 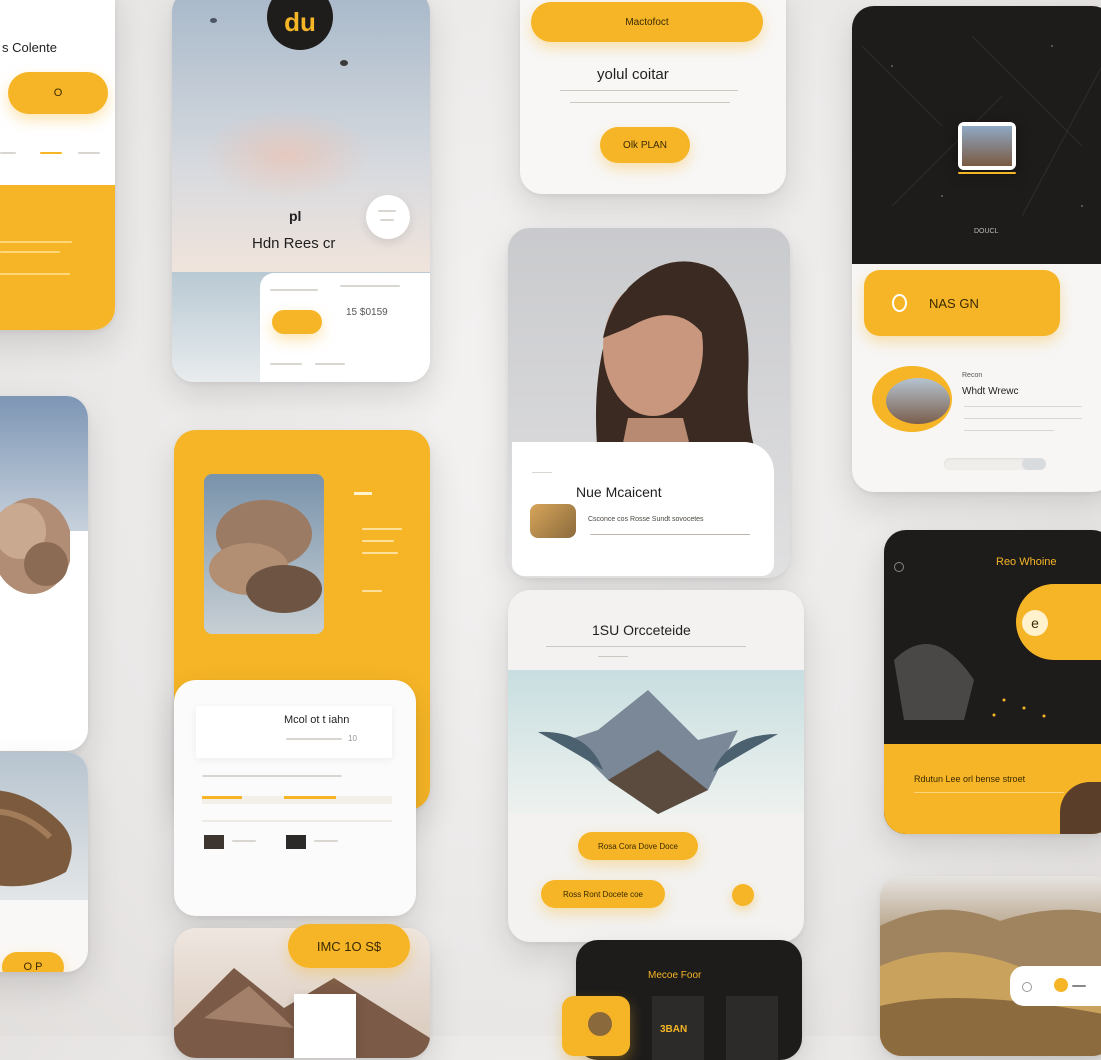 I want to click on col1-card-bottom: O P, so click(x=44, y=862).